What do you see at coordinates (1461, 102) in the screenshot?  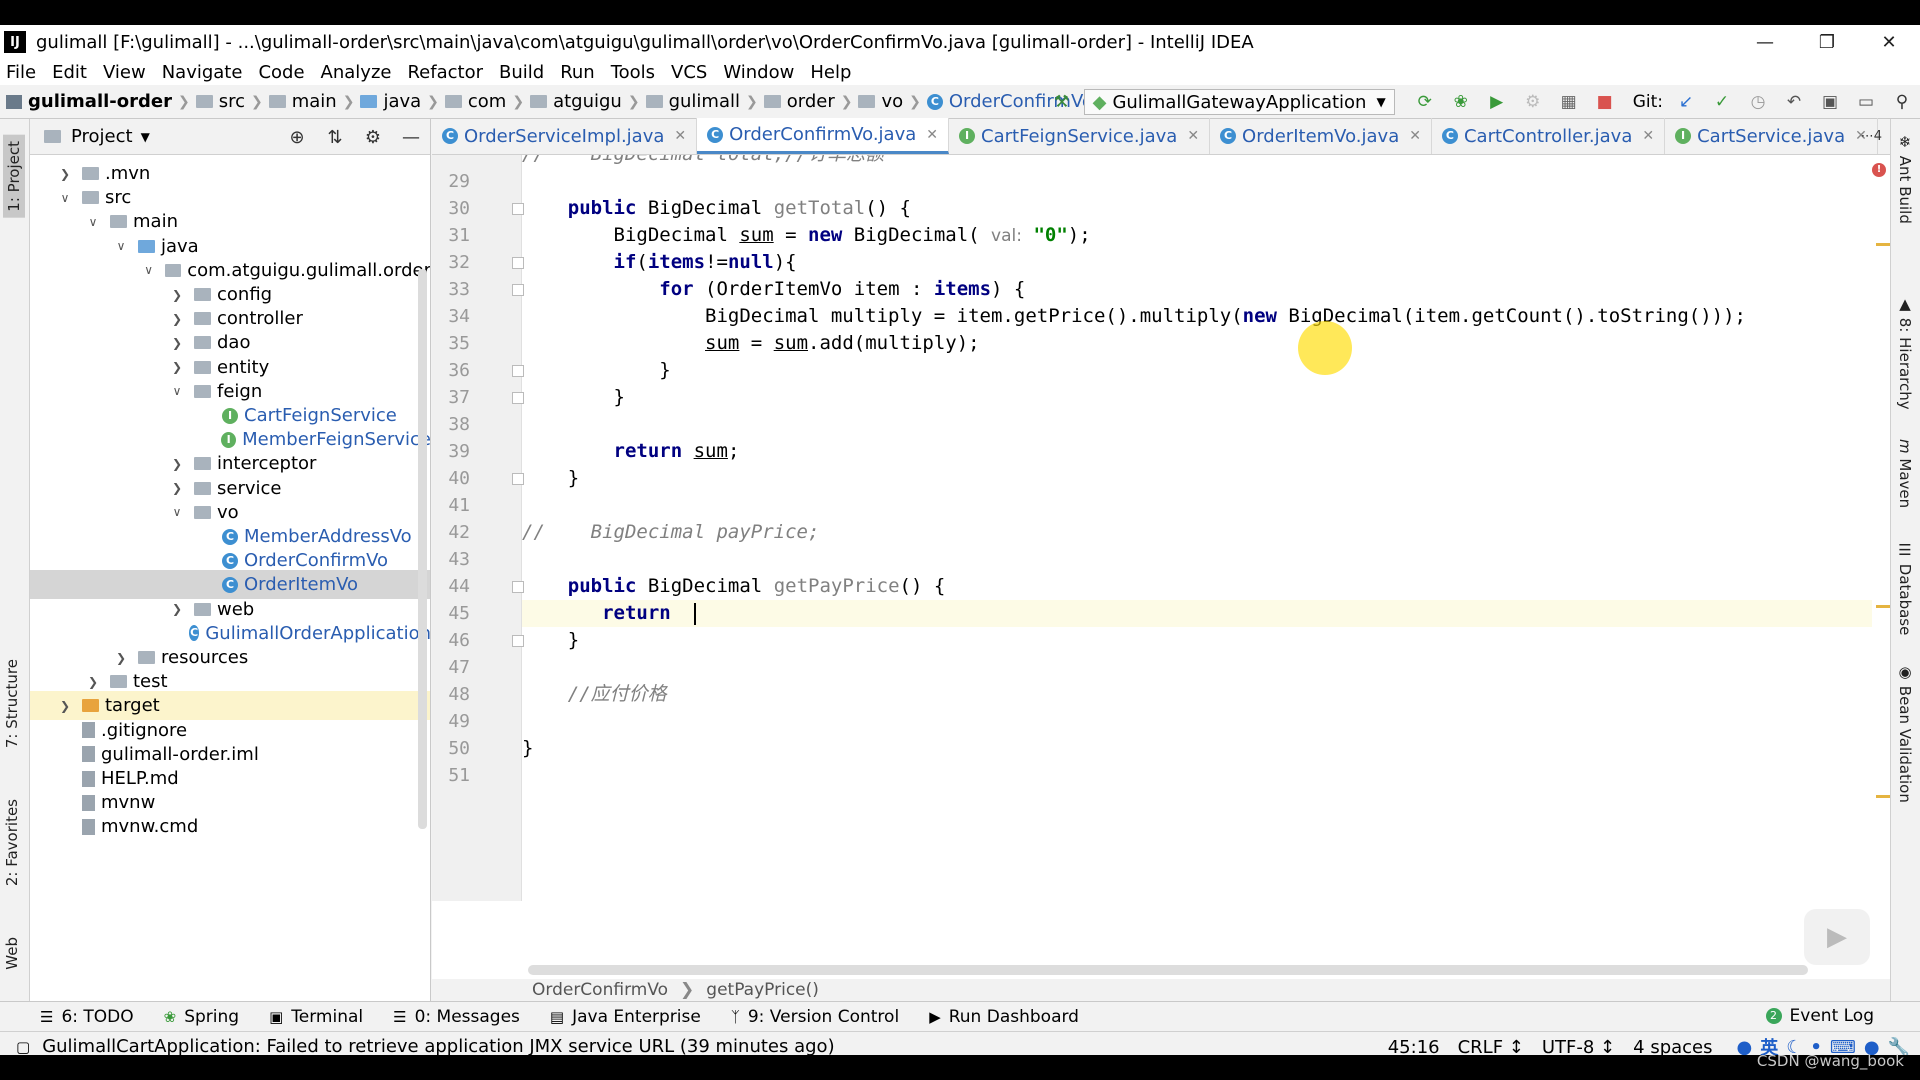 I see `debug-icon: ❀` at bounding box center [1461, 102].